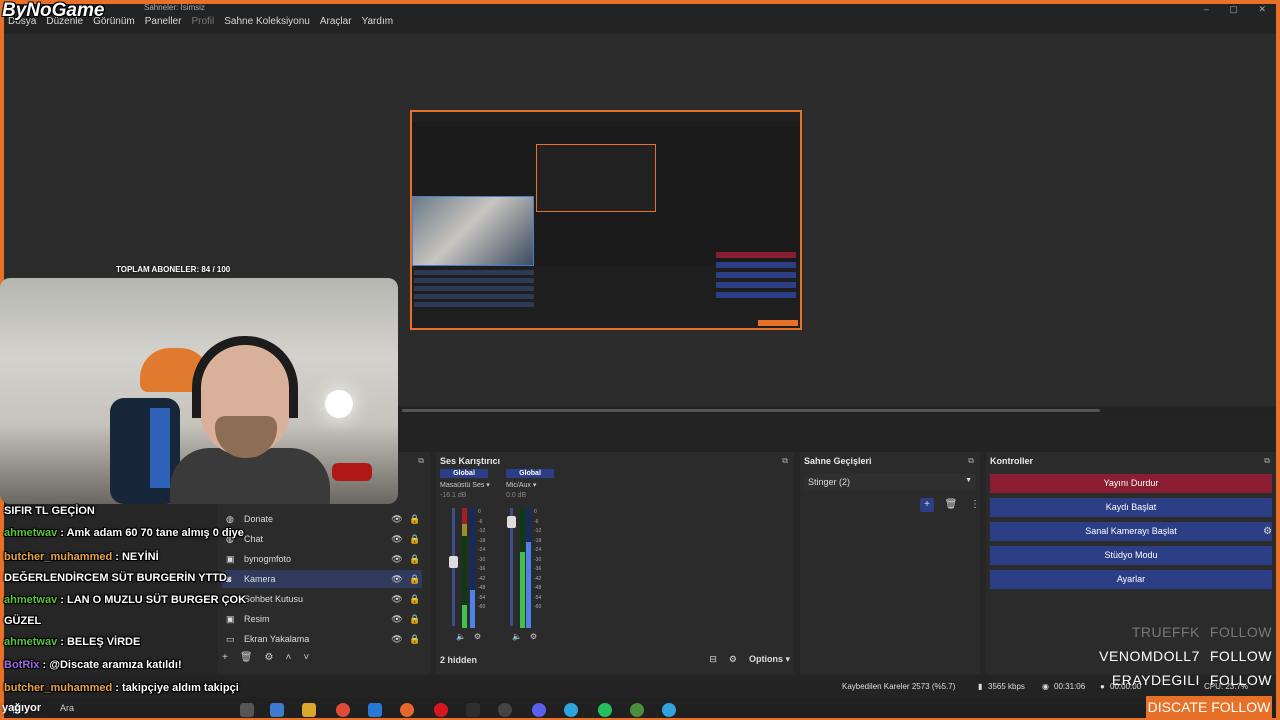  Describe the element at coordinates (247, 710) in the screenshot. I see `task-view-icon` at that location.